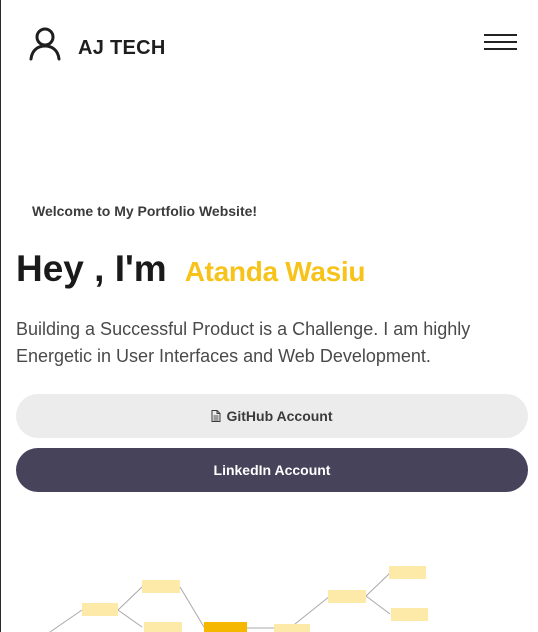 Image resolution: width=538 pixels, height=632 pixels. Describe the element at coordinates (225, 627) in the screenshot. I see `flow-node-highlight` at that location.